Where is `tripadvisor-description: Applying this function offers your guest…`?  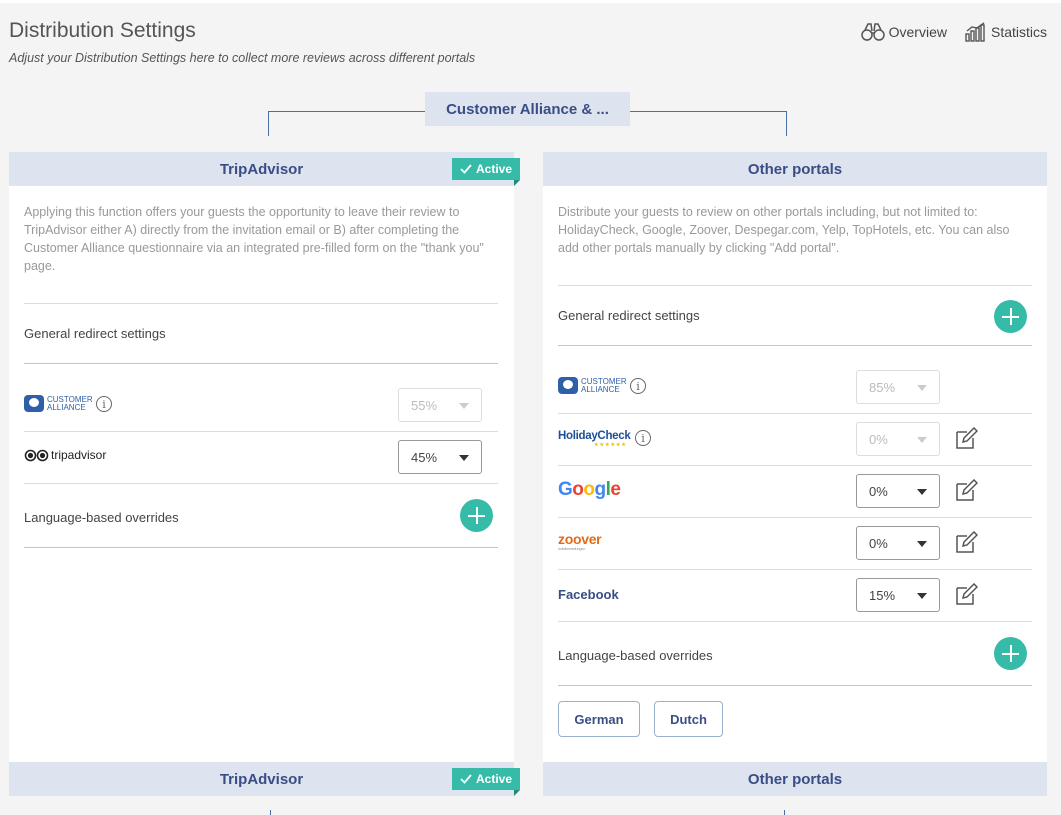 tripadvisor-description: Applying this function offers your guest… is located at coordinates (254, 239).